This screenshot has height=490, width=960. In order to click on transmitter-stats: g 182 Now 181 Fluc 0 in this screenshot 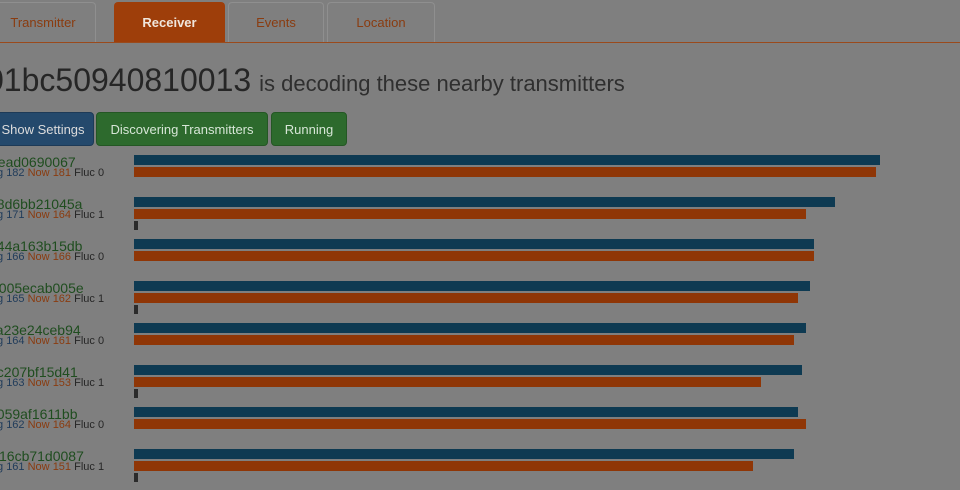, I will do `click(52, 173)`.